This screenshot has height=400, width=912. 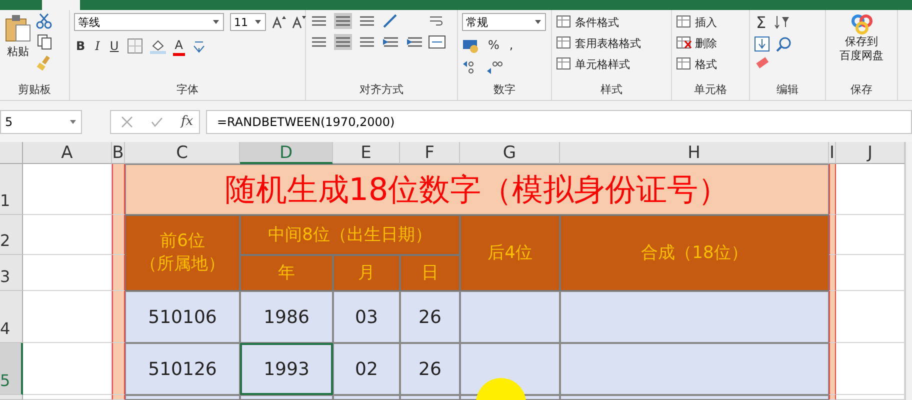 I want to click on search-icon, so click(x=784, y=44).